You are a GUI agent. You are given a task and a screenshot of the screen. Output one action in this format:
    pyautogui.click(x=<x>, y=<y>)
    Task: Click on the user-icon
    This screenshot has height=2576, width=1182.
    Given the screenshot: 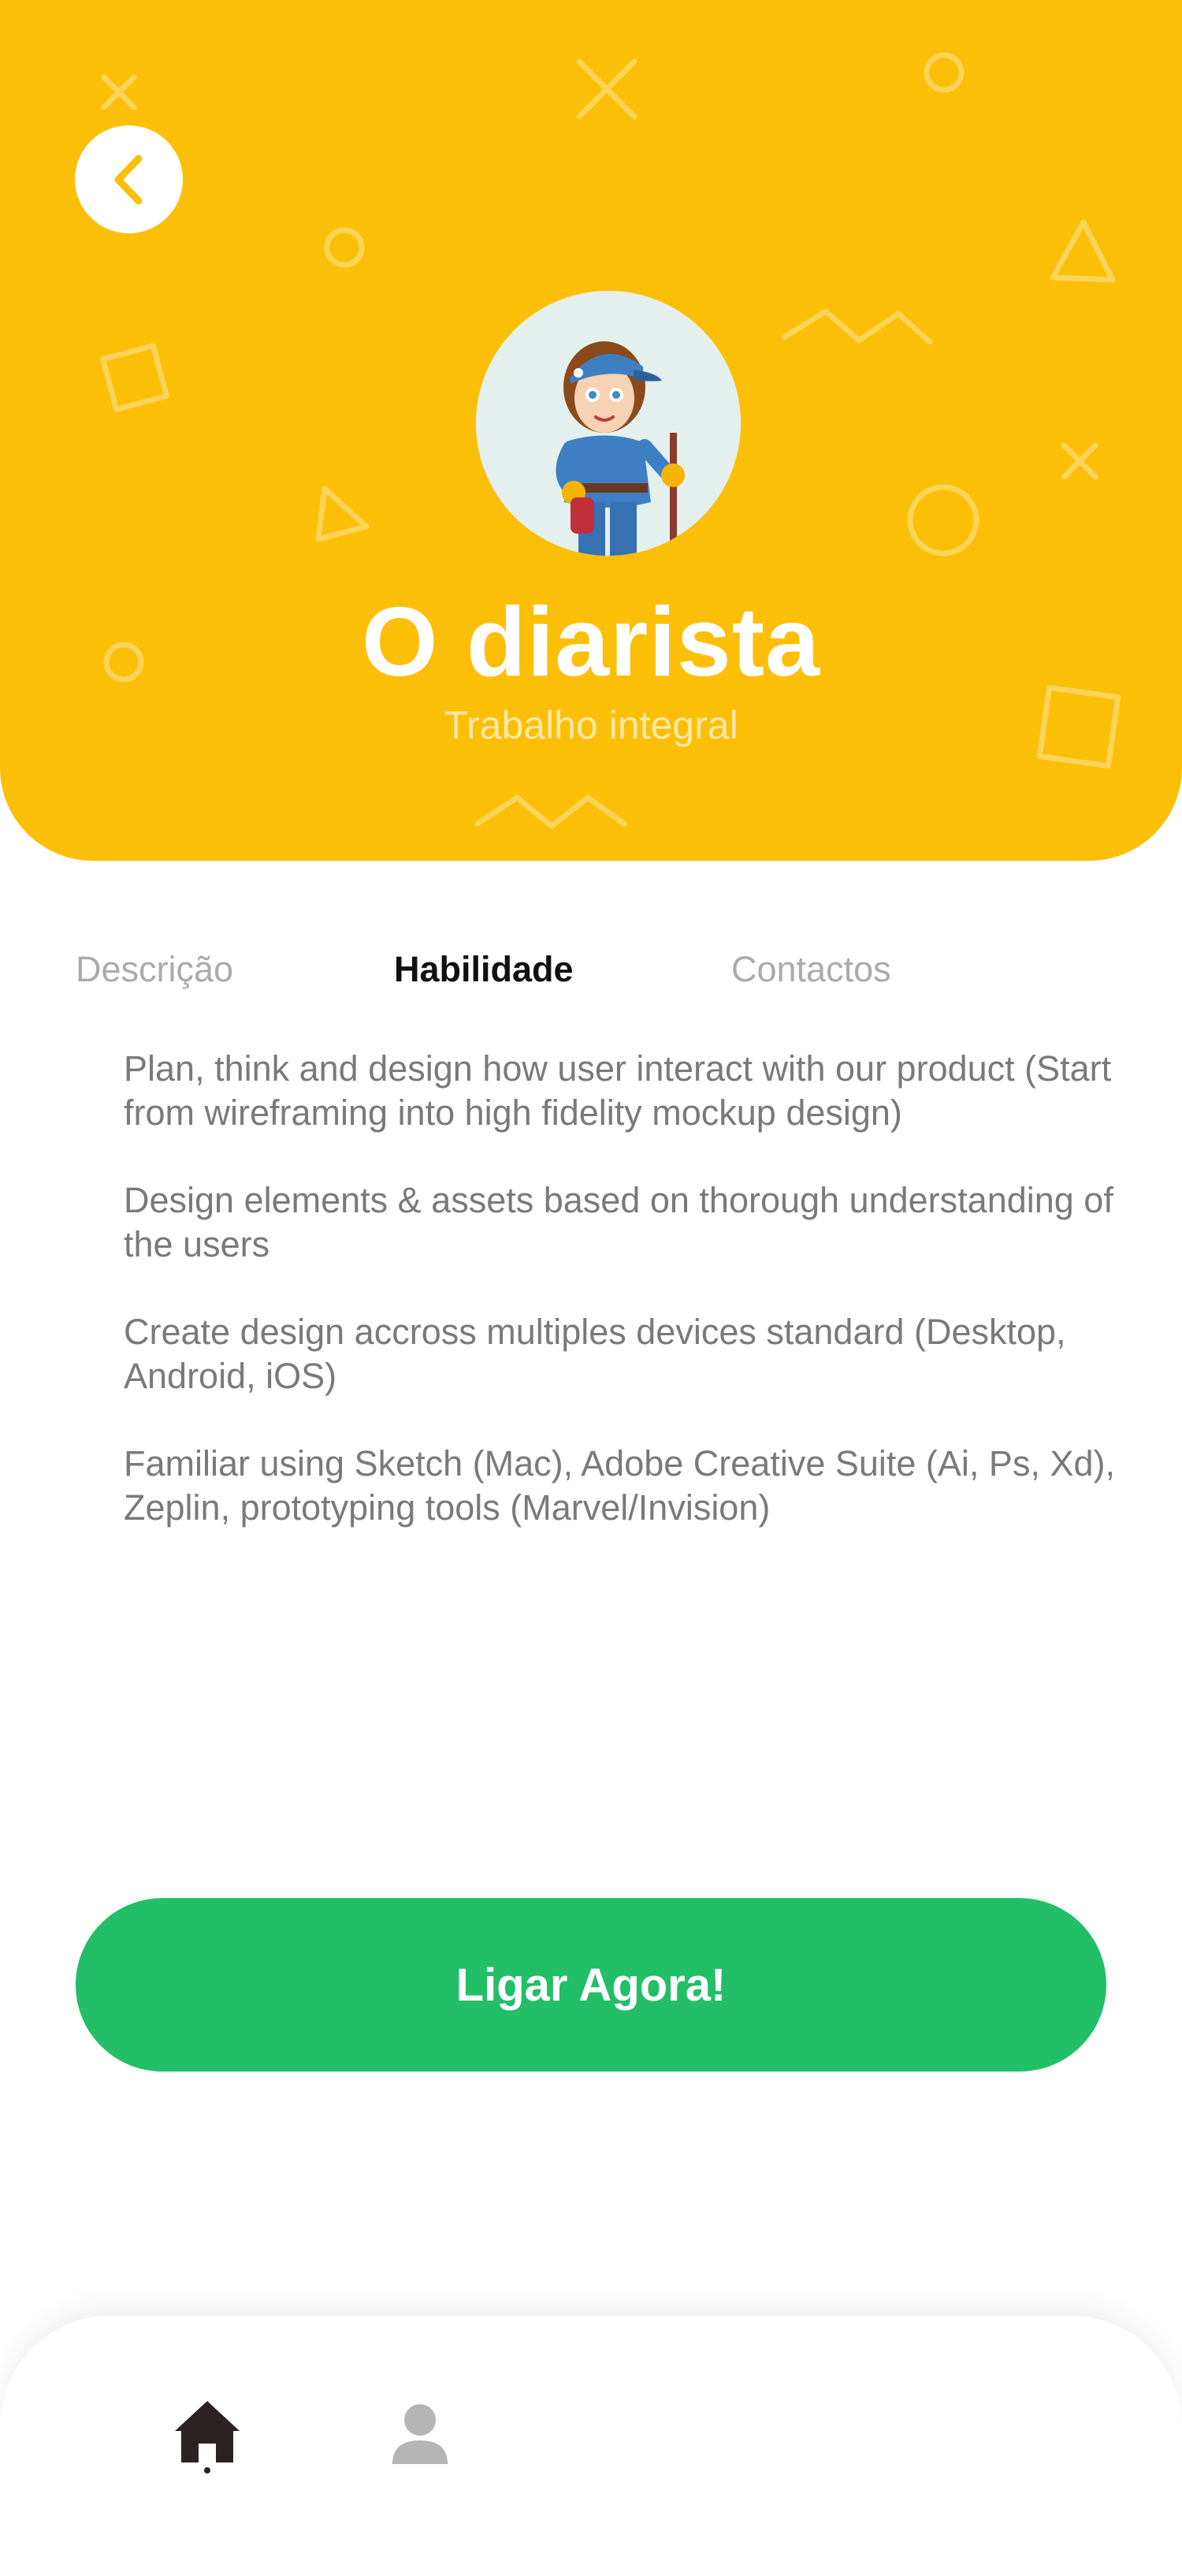 What is the action you would take?
    pyautogui.click(x=420, y=2434)
    